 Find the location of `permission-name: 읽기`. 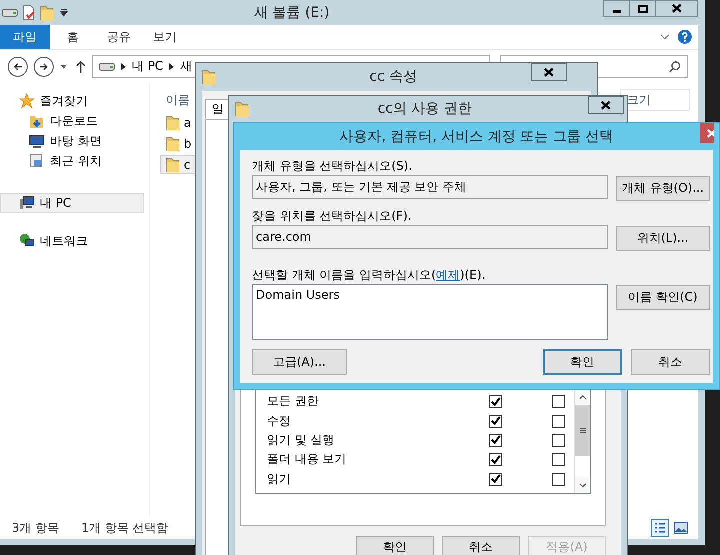

permission-name: 읽기 is located at coordinates (279, 479).